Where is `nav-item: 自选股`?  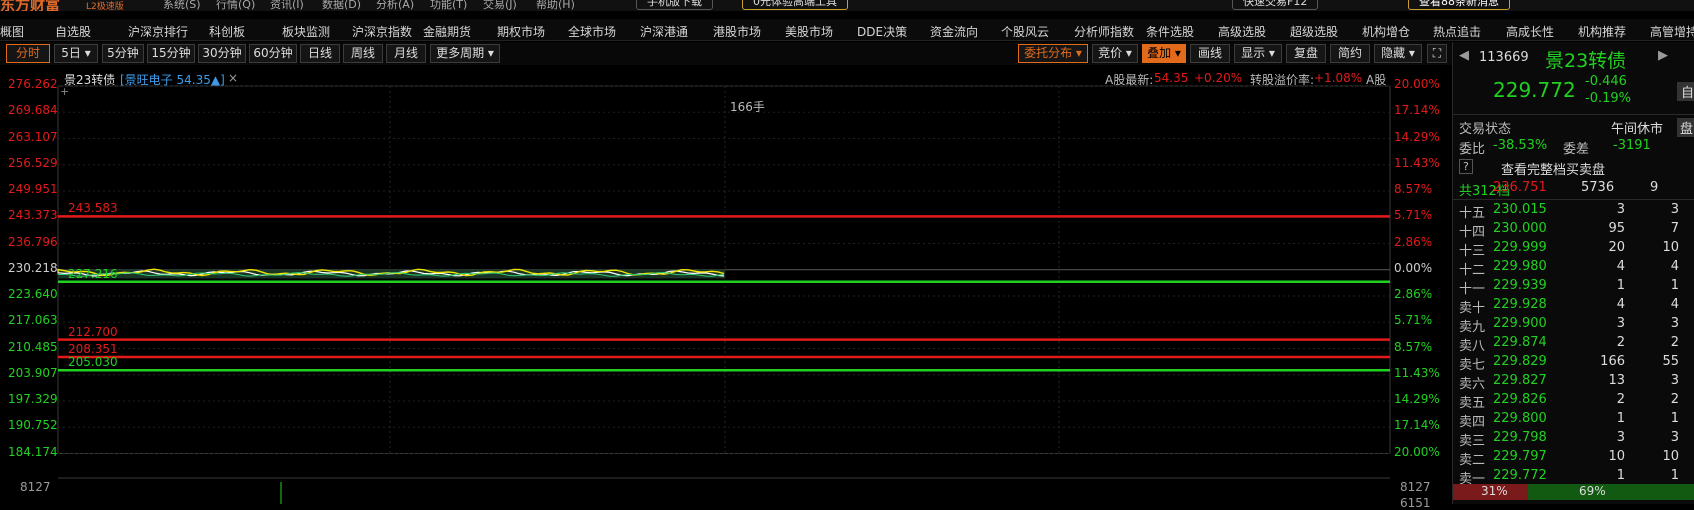
nav-item: 自选股 is located at coordinates (73, 31).